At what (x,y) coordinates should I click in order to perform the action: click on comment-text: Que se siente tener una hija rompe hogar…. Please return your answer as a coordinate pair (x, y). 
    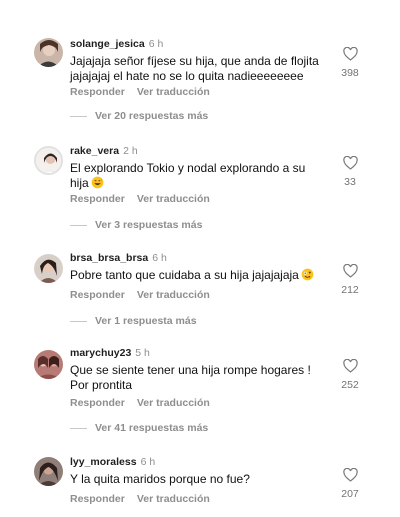
    Looking at the image, I should click on (197, 378).